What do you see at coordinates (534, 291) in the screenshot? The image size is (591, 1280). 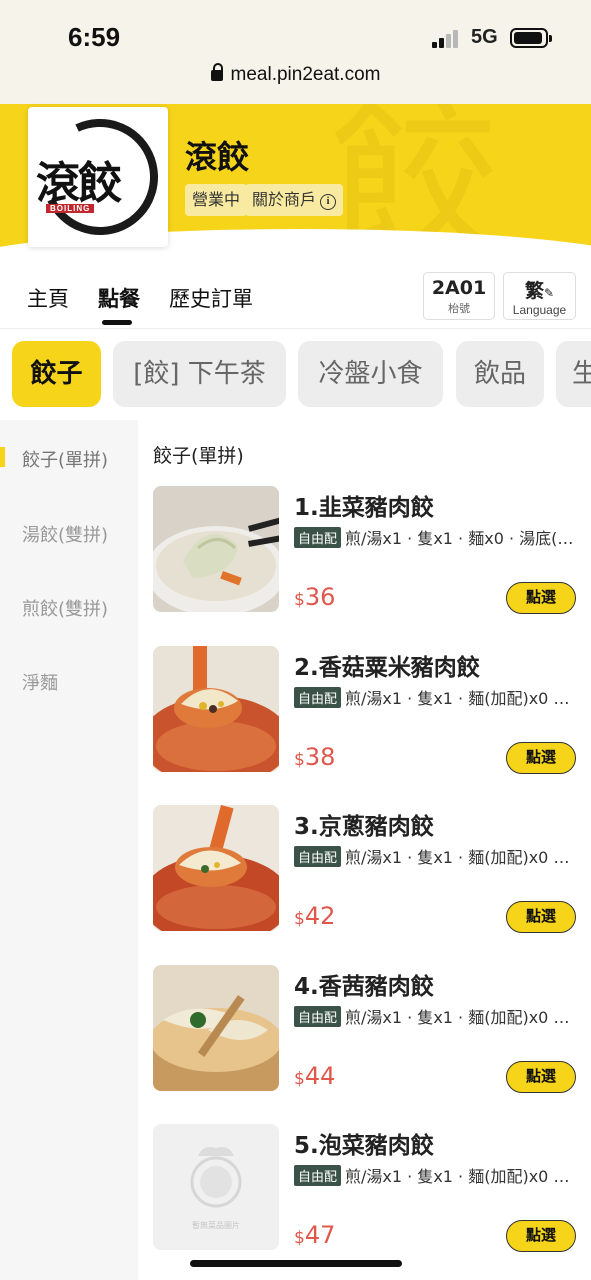 I see `language-current: 繁` at bounding box center [534, 291].